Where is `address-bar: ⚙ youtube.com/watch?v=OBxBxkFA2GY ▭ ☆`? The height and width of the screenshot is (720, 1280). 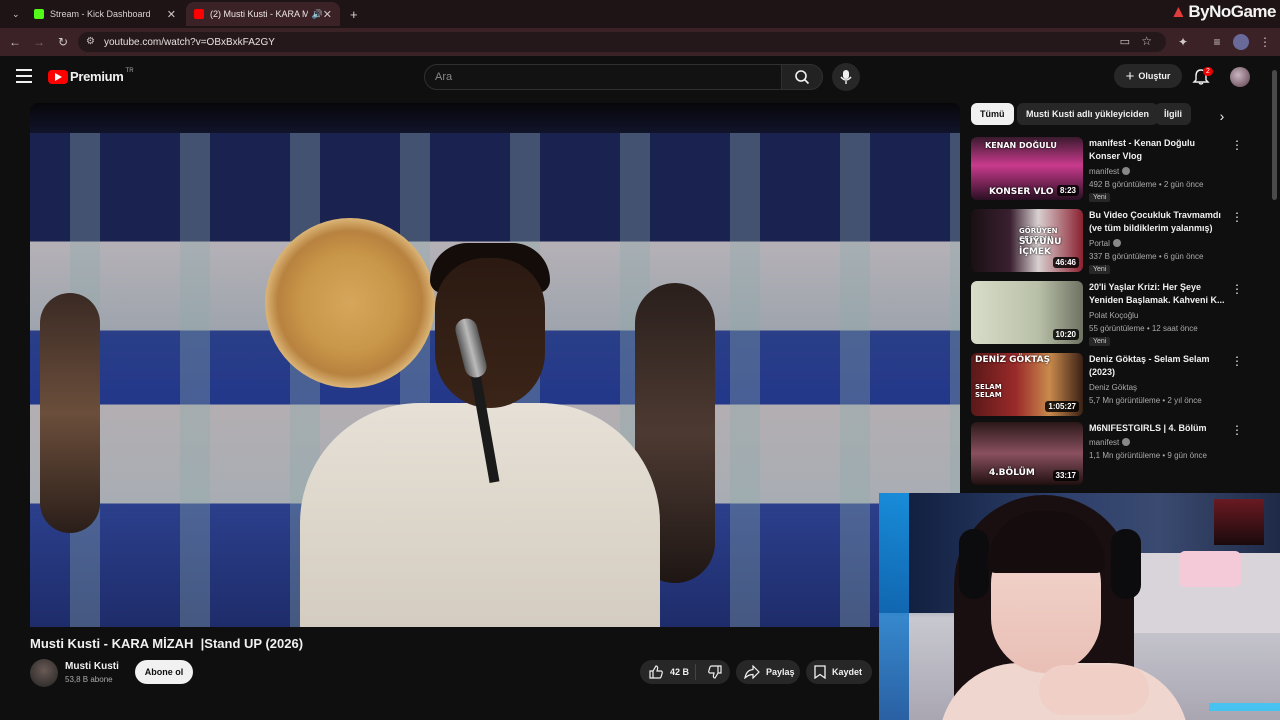
address-bar: ⚙ youtube.com/watch?v=OBxBxkFA2GY ▭ ☆ is located at coordinates (622, 42).